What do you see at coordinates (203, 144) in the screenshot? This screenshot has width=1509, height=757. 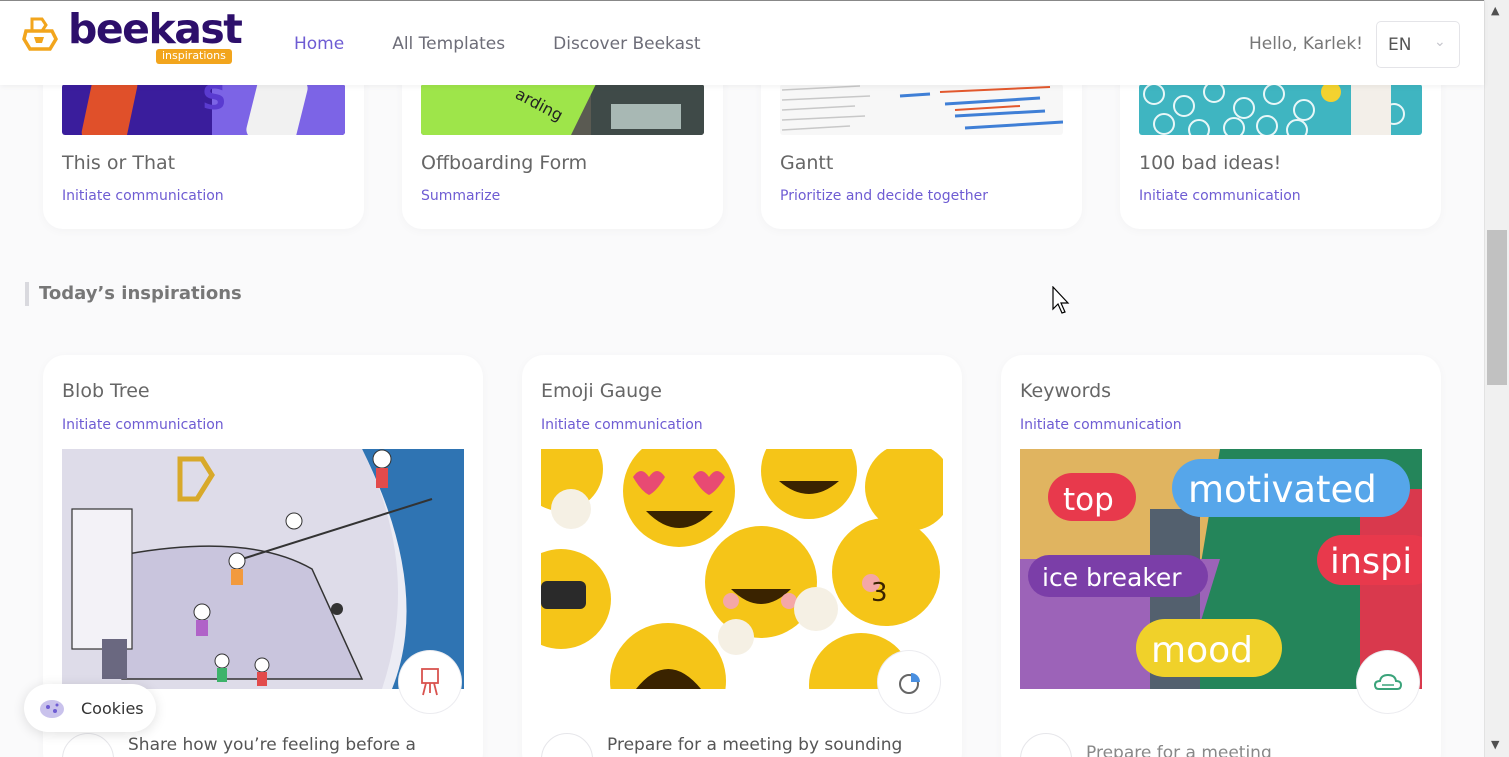 I see `template-card: S This or That Initiate communication` at bounding box center [203, 144].